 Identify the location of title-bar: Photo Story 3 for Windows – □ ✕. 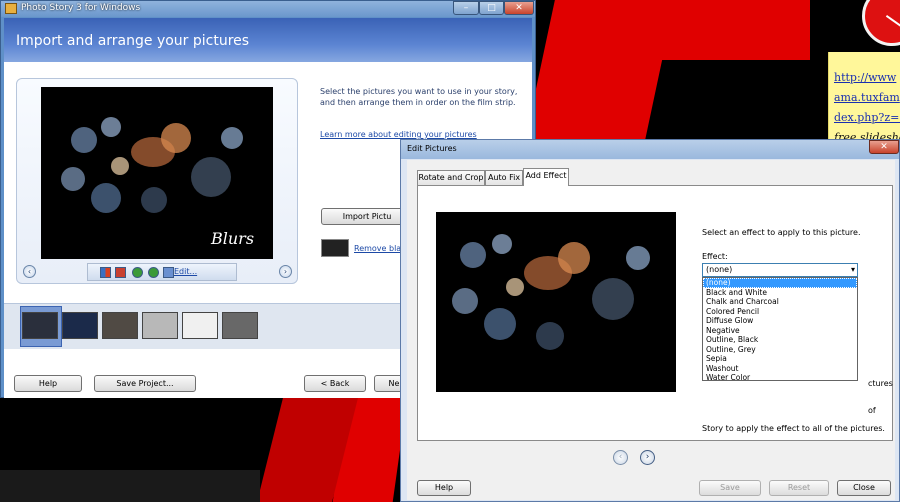
(268, 9).